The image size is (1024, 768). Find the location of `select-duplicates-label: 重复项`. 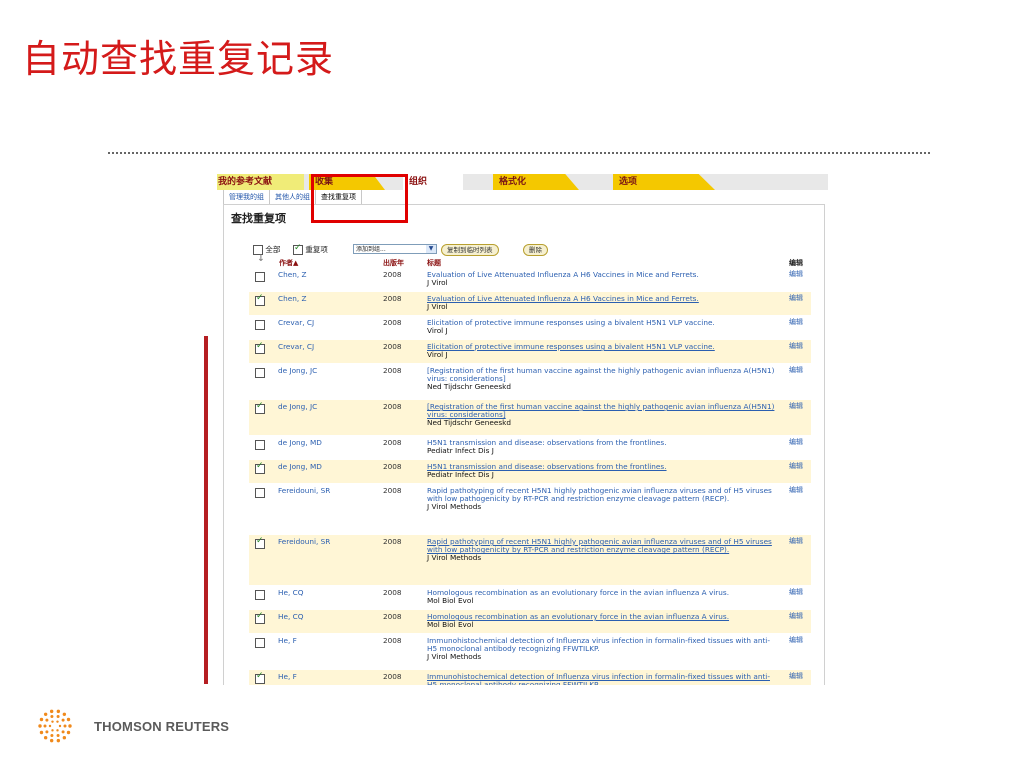

select-duplicates-label: 重复项 is located at coordinates (316, 249).